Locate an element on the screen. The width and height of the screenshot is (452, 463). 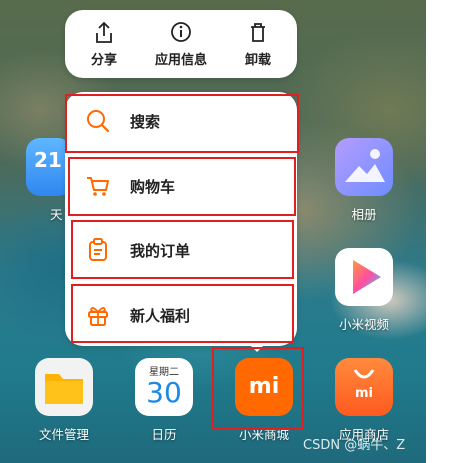
app-store: mi 应用商店 is located at coordinates (364, 400).